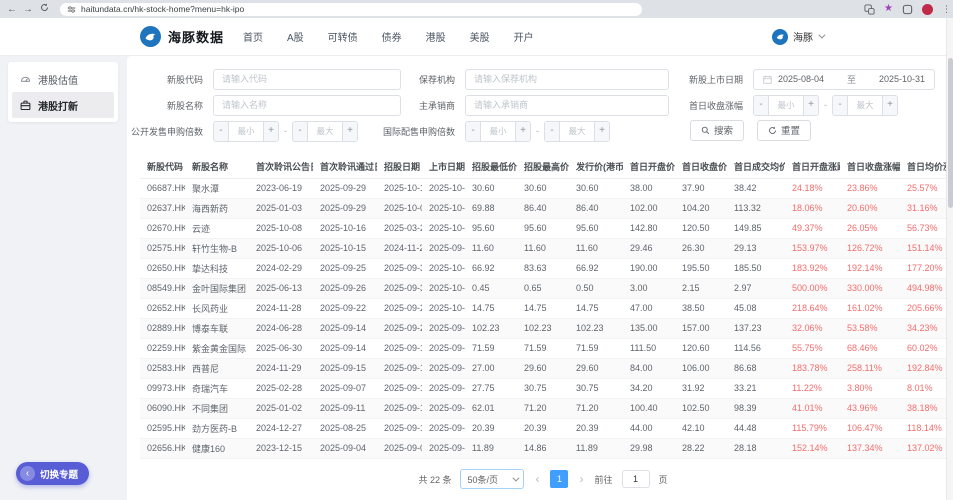  Describe the element at coordinates (217, 268) in the screenshot. I see `stock-name: 挚达科技` at that location.